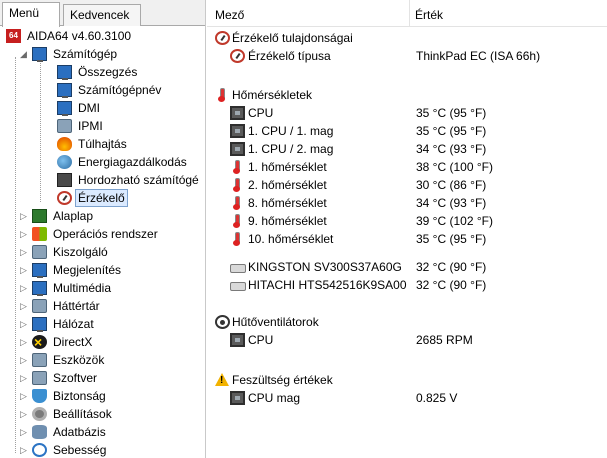 This screenshot has width=607, height=458. Describe the element at coordinates (407, 203) in the screenshot. I see `table-row: 8. hőmérséklet 34 °C (93 °F)` at that location.